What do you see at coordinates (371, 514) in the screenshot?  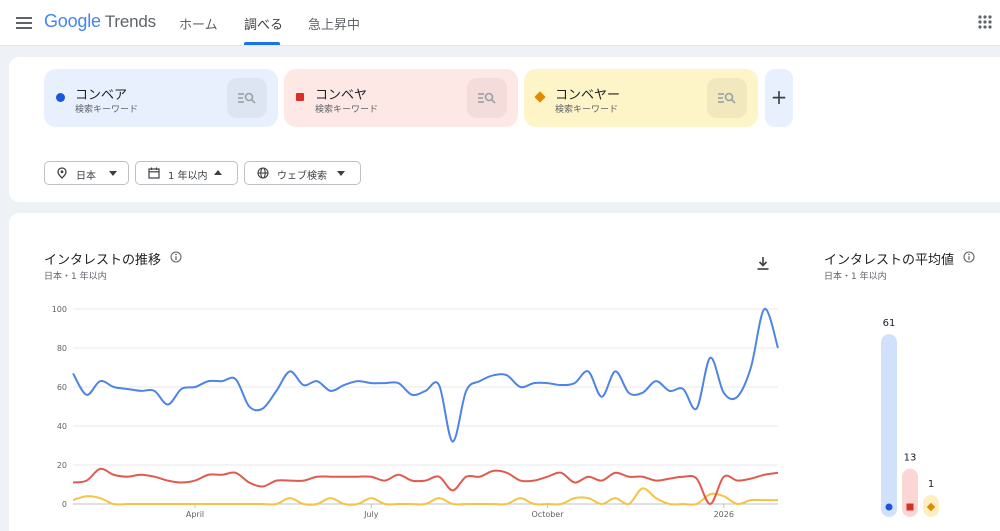 I see `x-tick-label: July` at bounding box center [371, 514].